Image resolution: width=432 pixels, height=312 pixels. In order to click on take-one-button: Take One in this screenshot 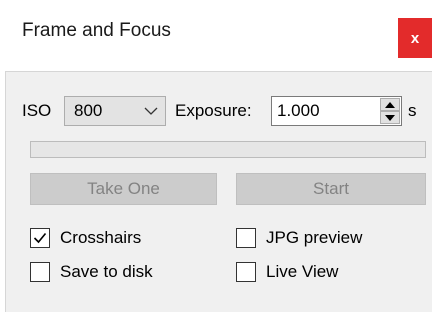, I will do `click(123, 189)`.